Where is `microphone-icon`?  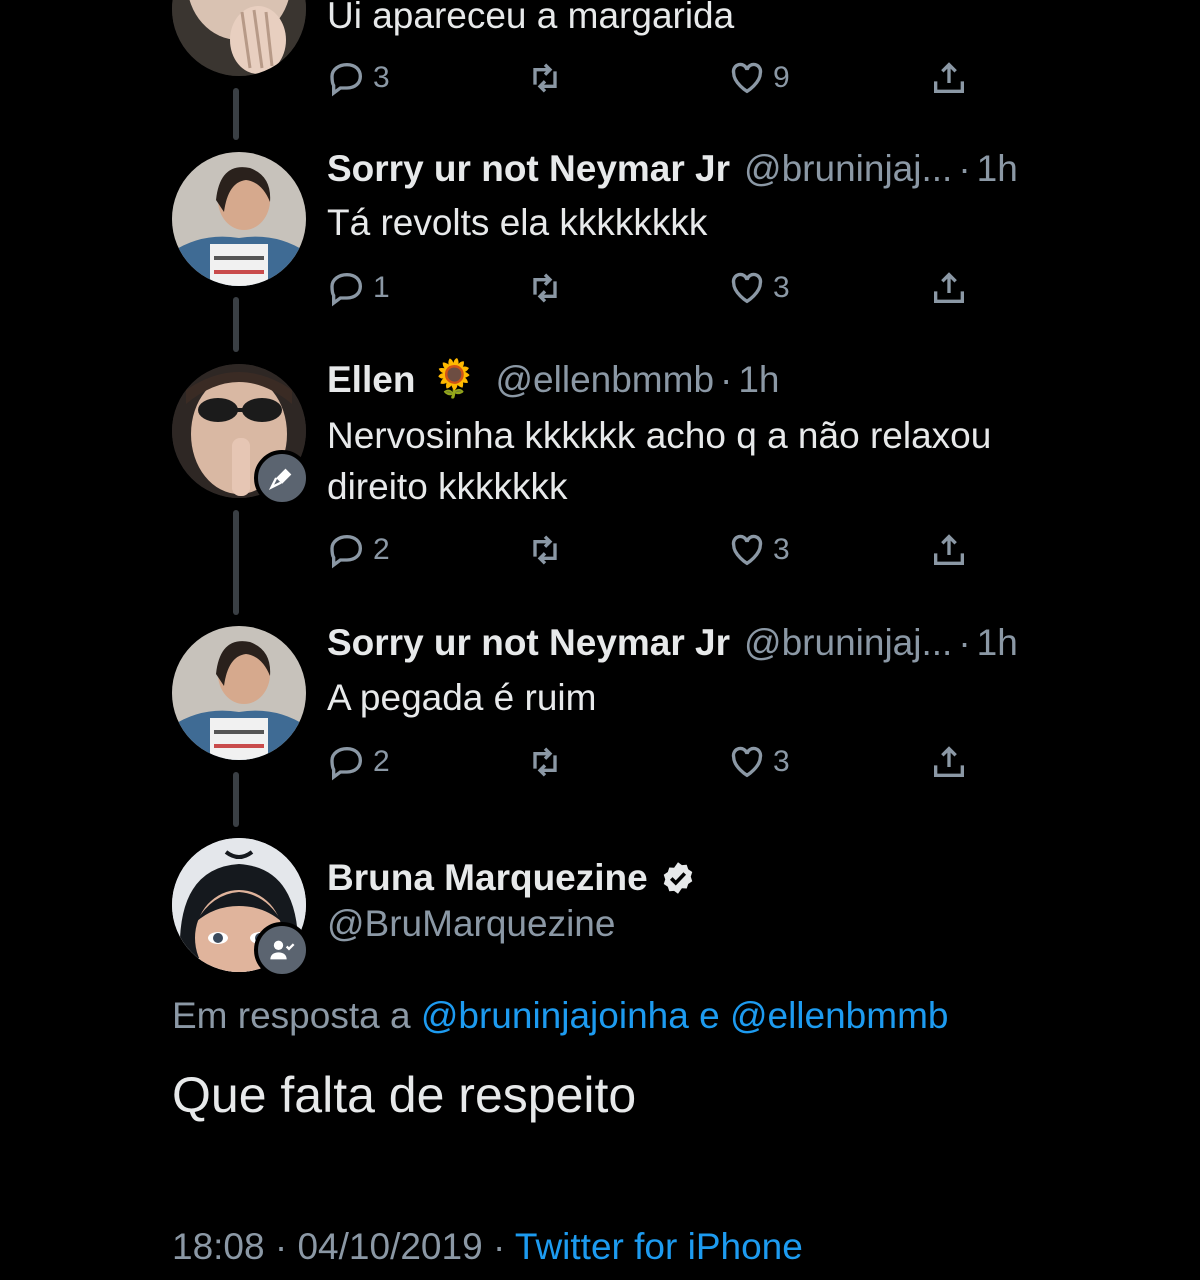
microphone-icon is located at coordinates (280, 479).